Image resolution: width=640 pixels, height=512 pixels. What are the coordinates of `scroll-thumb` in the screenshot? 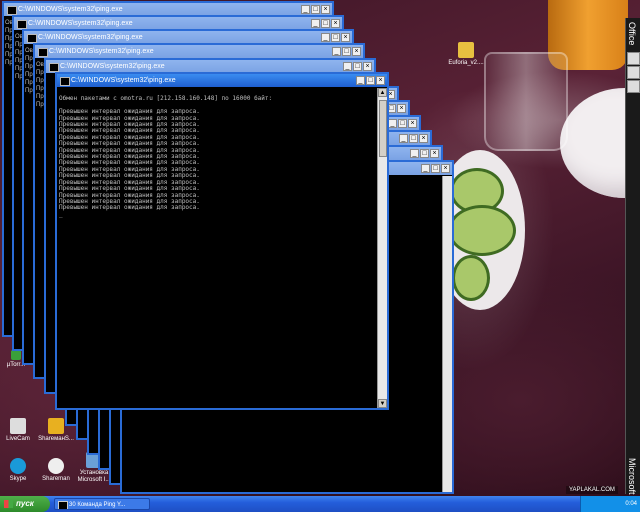 It's located at (383, 128).